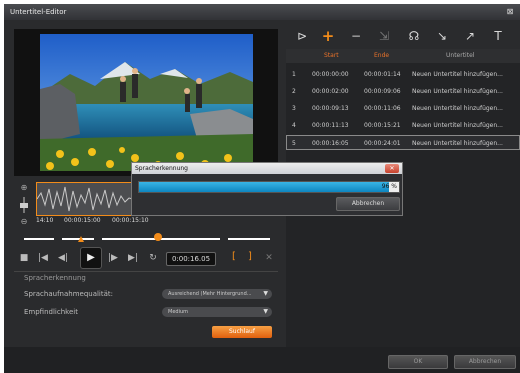 This screenshot has height=373, width=520. I want to click on dialog-title-bar: Spracherkennung ✕, so click(267, 168).